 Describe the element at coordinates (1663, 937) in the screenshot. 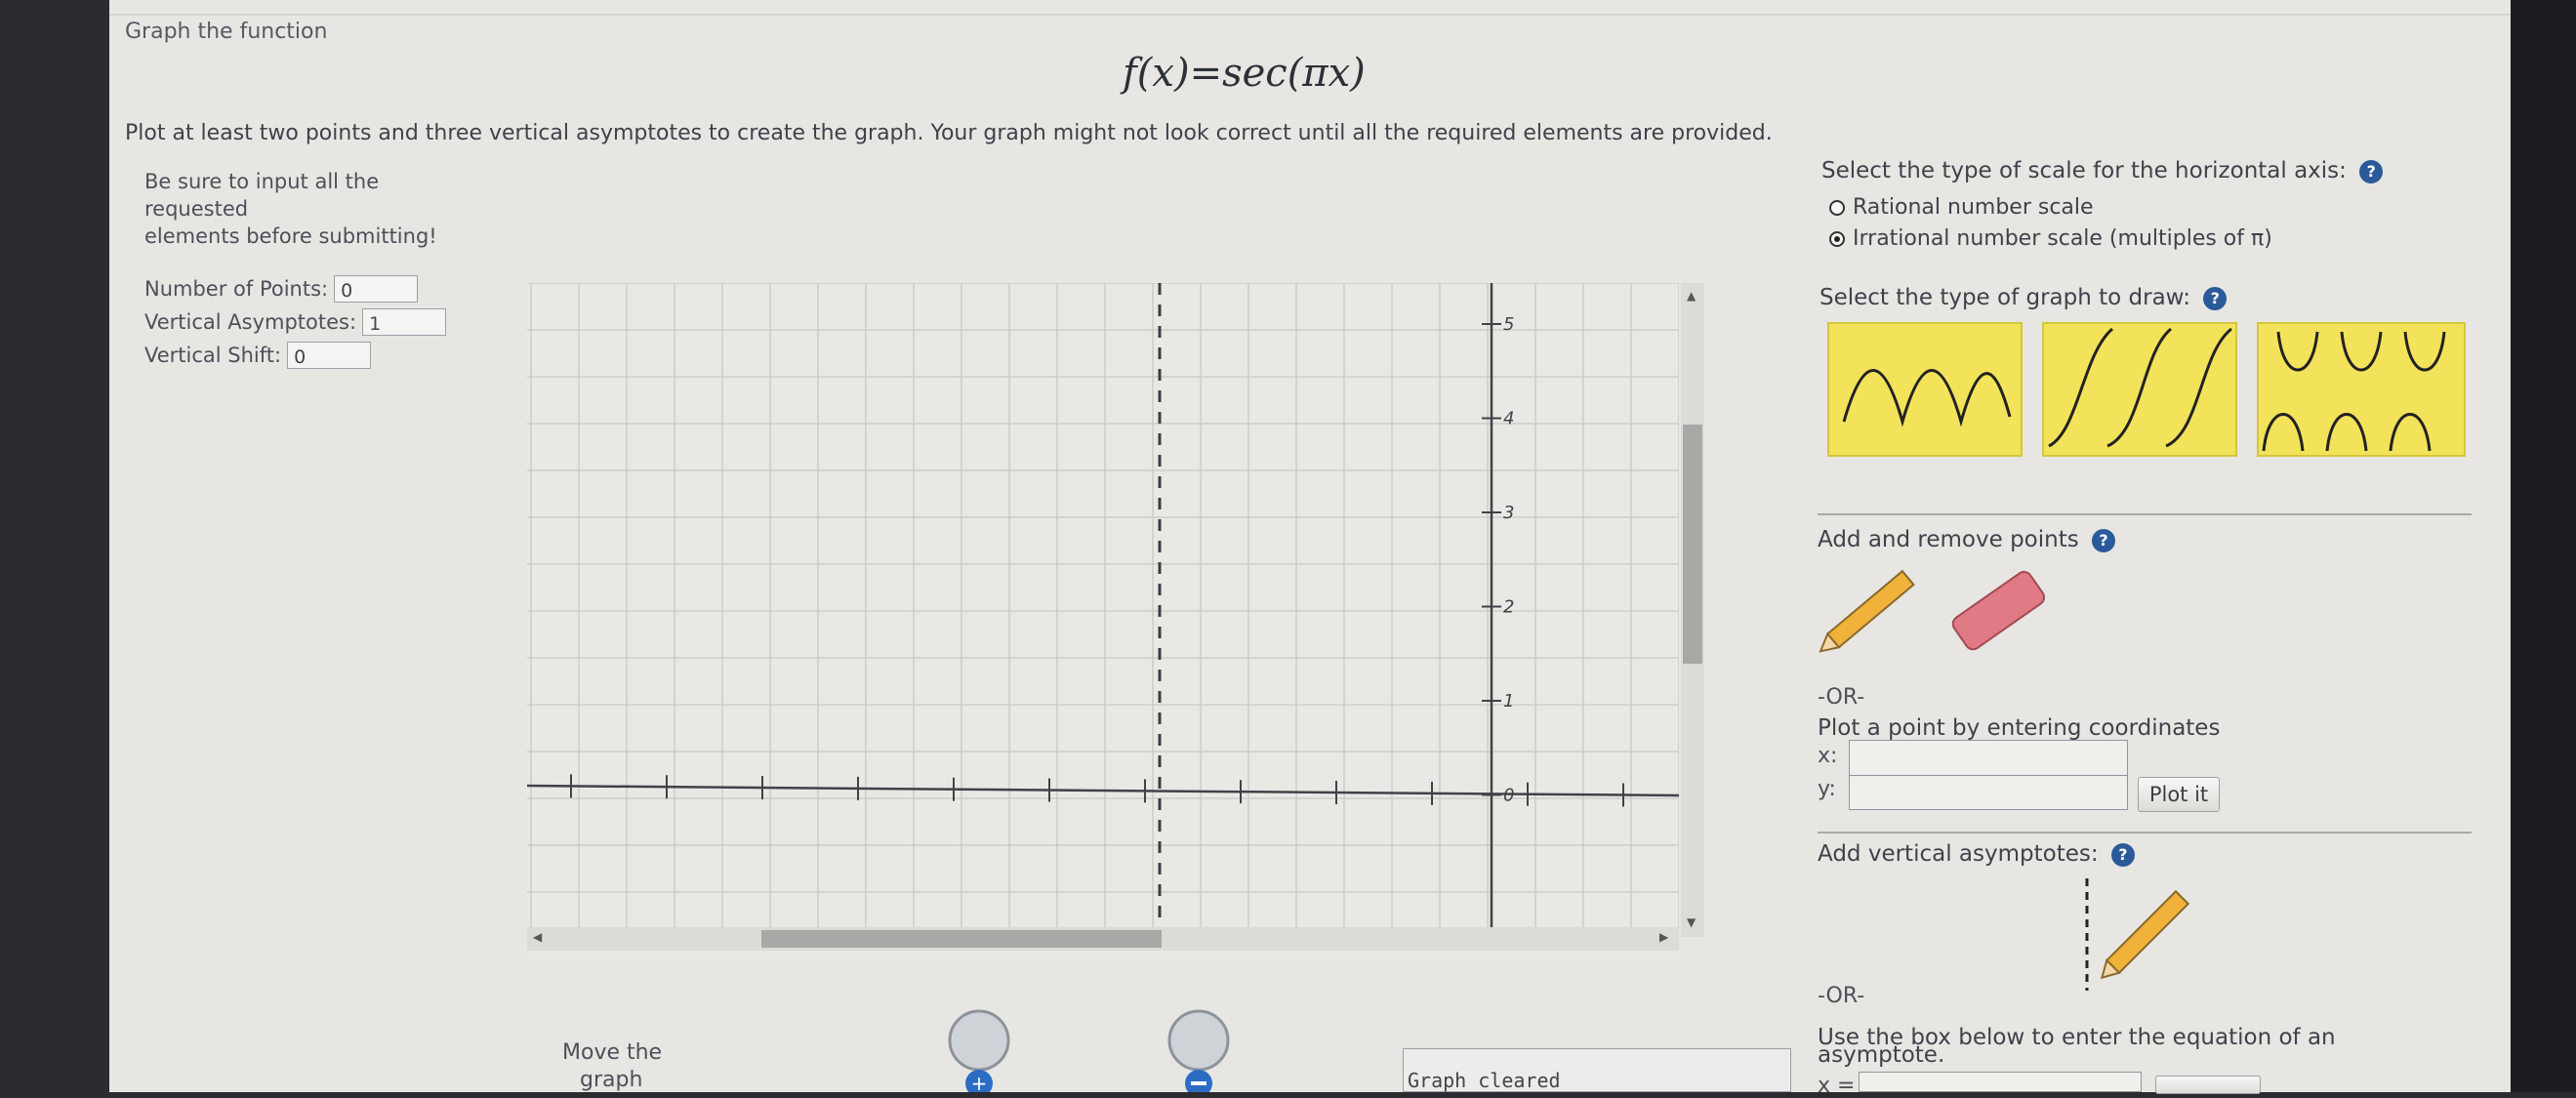

I see `scroll-right-arrow-icon: ▶` at that location.